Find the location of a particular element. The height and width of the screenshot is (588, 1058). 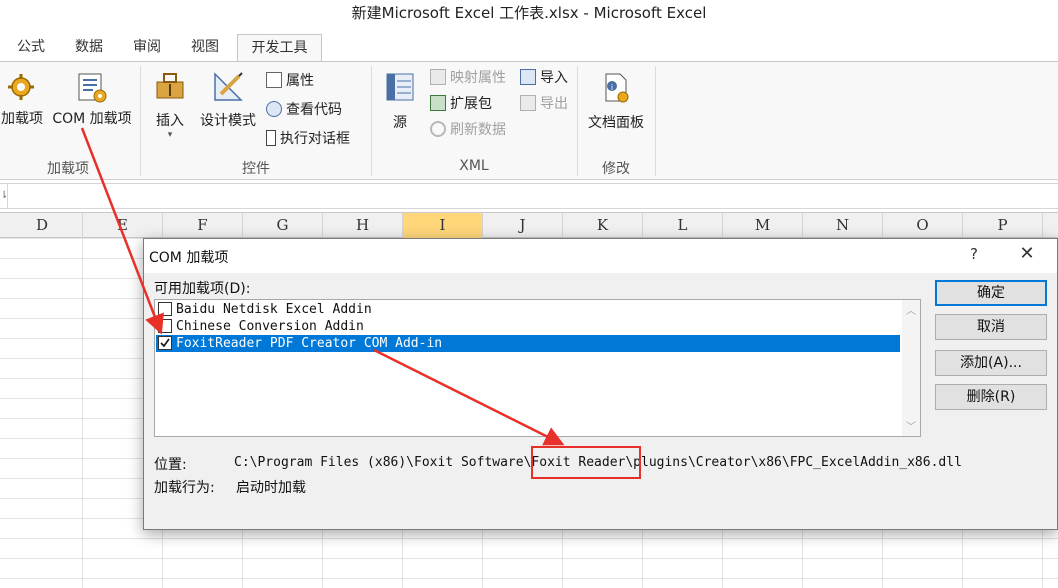

xml-source-button: 源 is located at coordinates (400, 102).